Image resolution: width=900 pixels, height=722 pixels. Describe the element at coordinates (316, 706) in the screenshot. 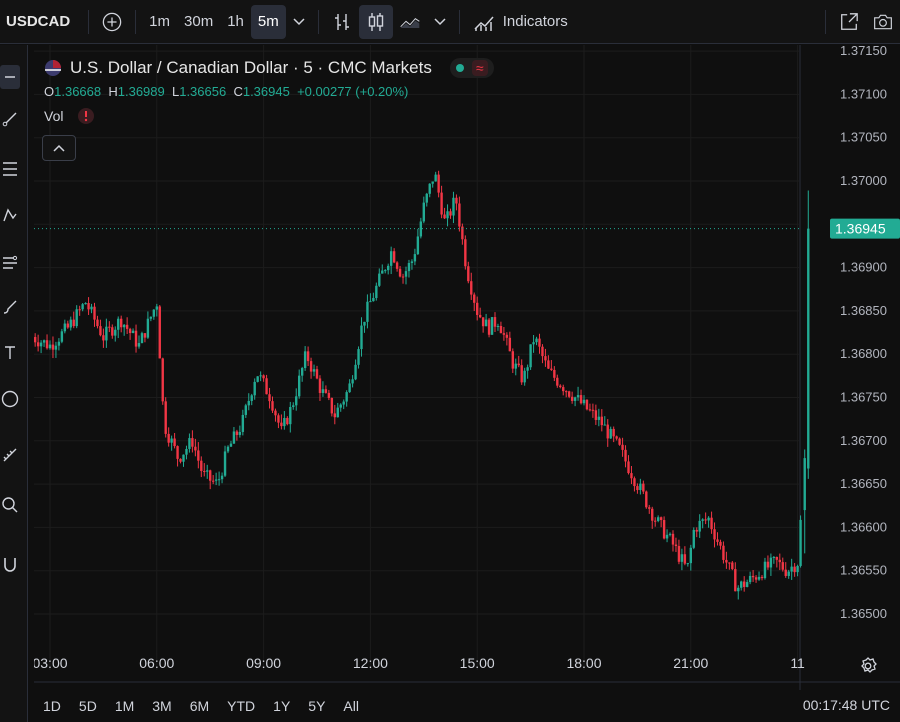

I see `range-5y: 5Y` at that location.